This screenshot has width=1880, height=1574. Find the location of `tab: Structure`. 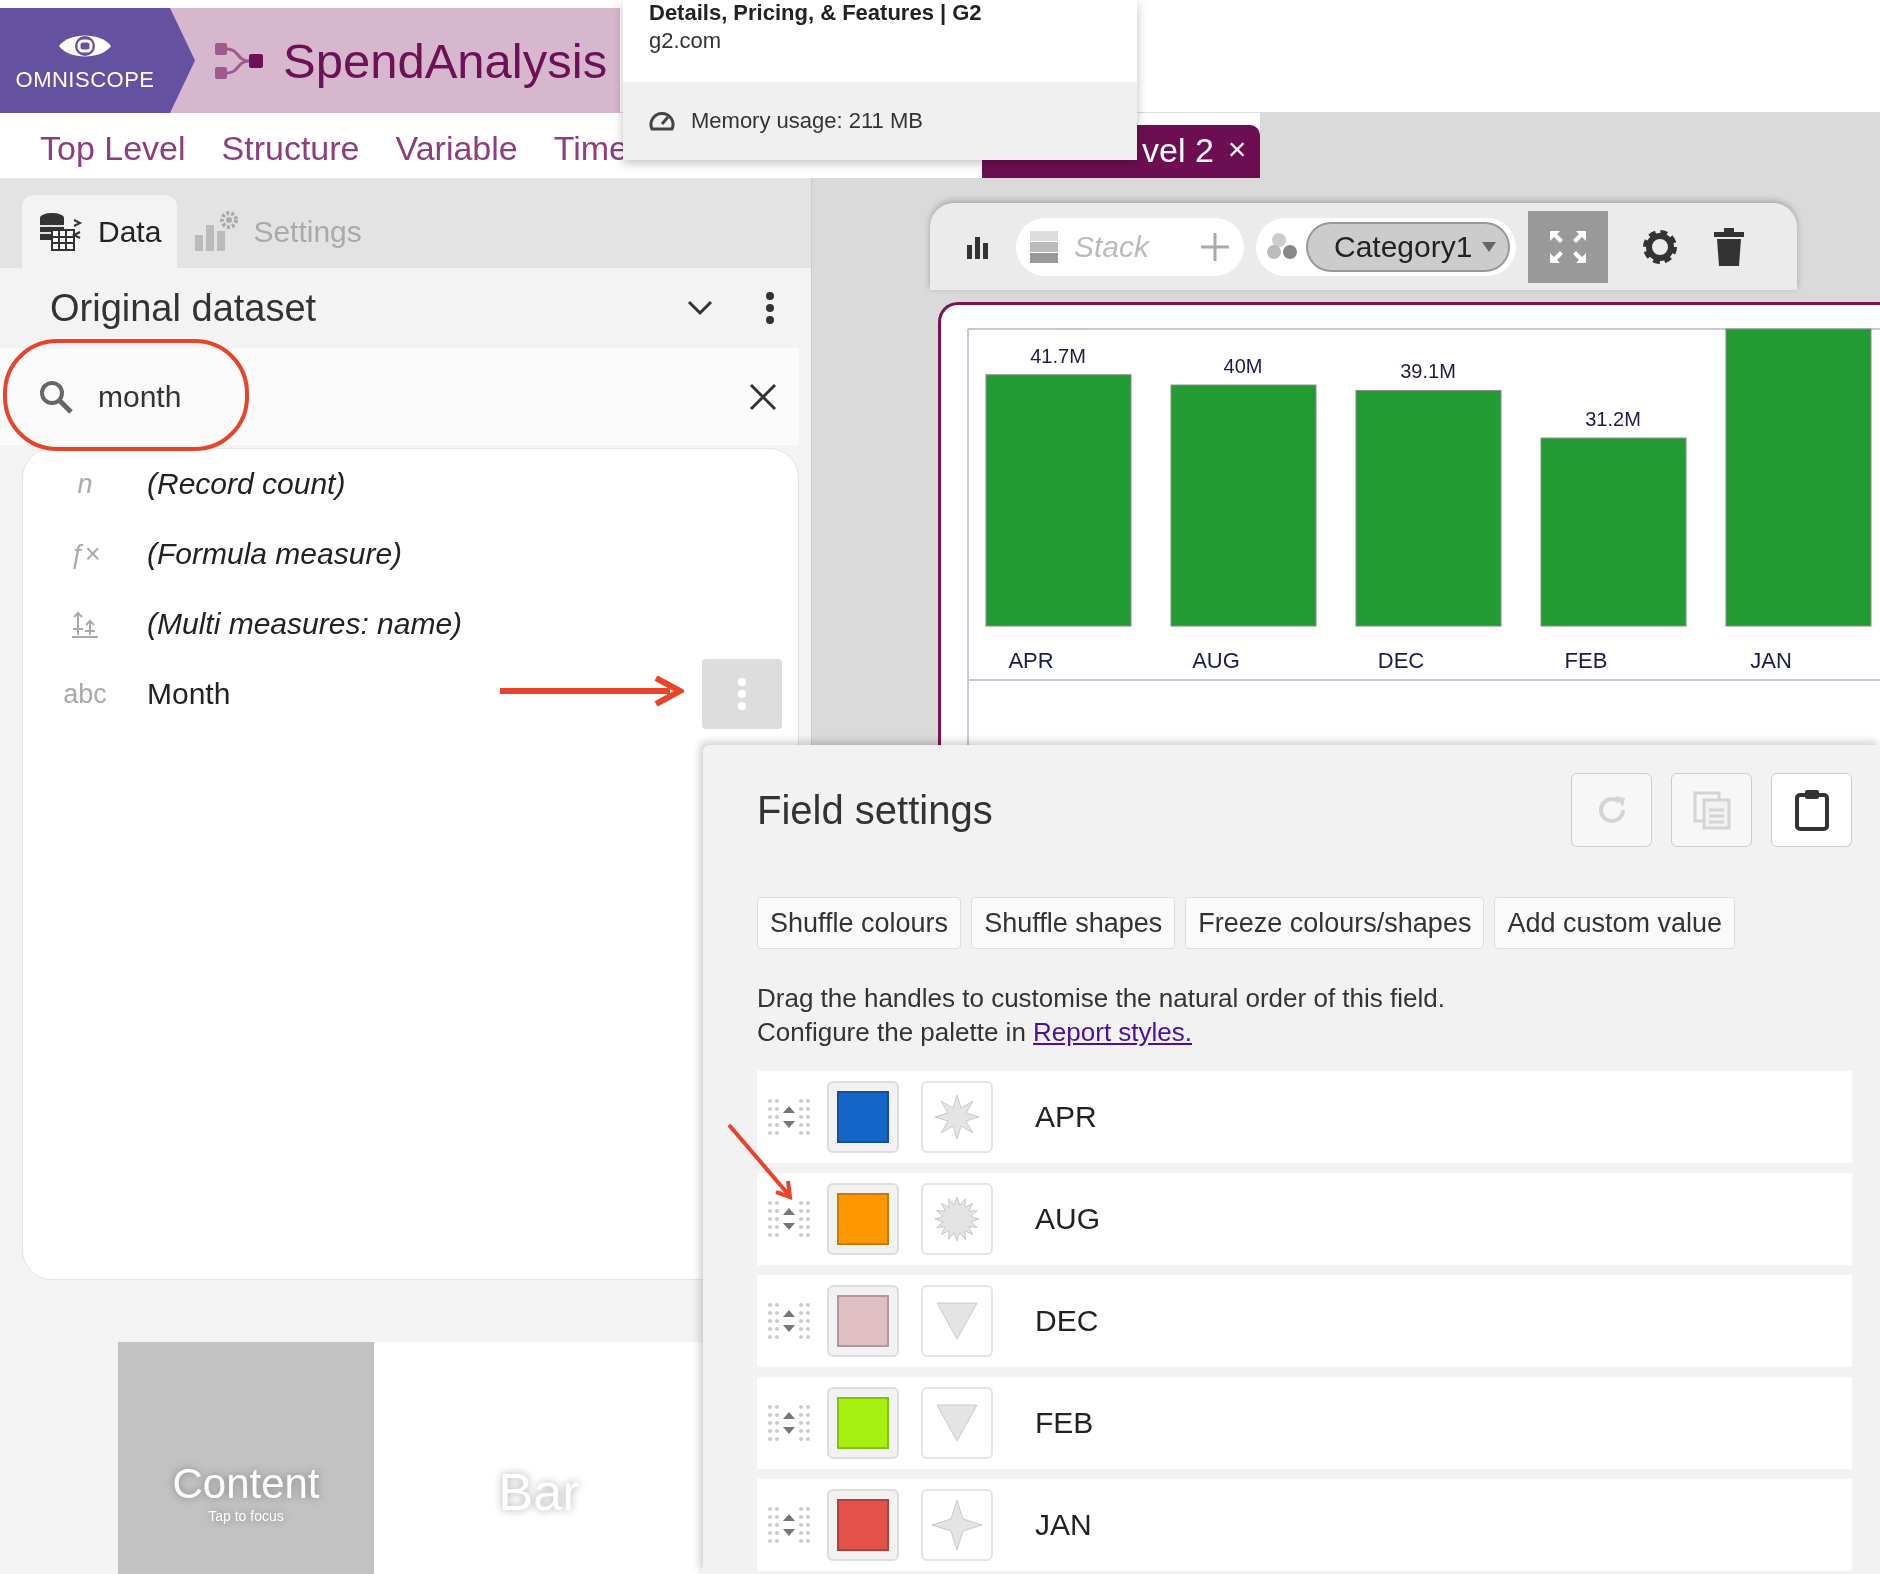

tab: Structure is located at coordinates (290, 153).